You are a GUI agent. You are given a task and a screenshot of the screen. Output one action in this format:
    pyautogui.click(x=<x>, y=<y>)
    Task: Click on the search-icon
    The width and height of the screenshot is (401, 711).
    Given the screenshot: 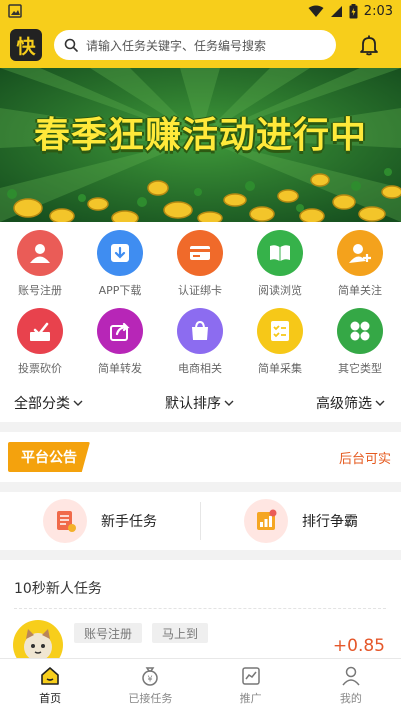 What is the action you would take?
    pyautogui.click(x=71, y=45)
    